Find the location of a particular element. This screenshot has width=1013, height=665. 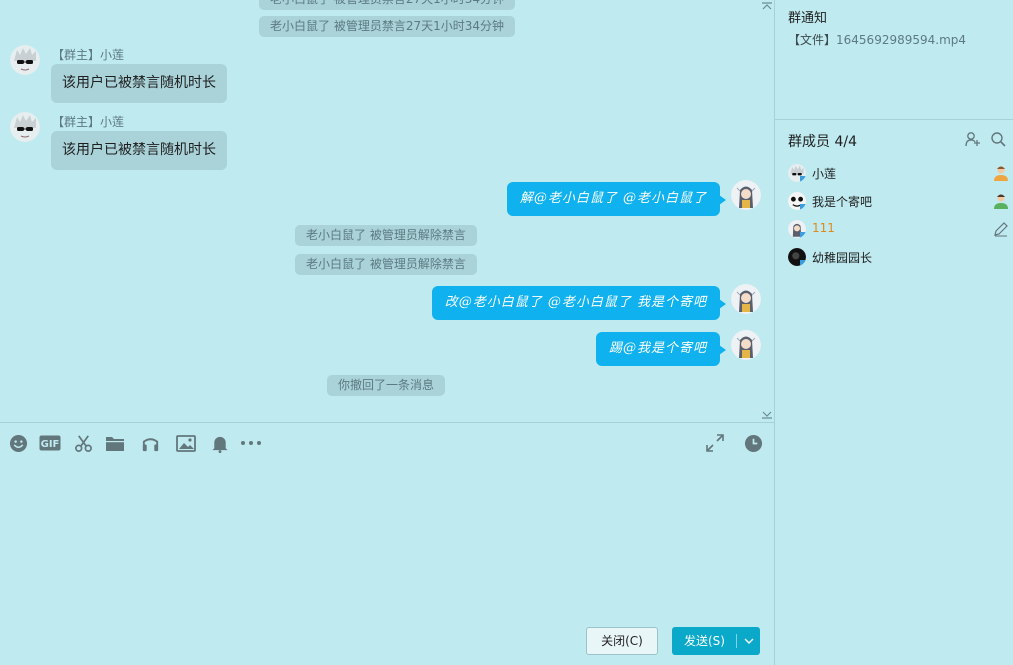

add-member-icon is located at coordinates (973, 139).